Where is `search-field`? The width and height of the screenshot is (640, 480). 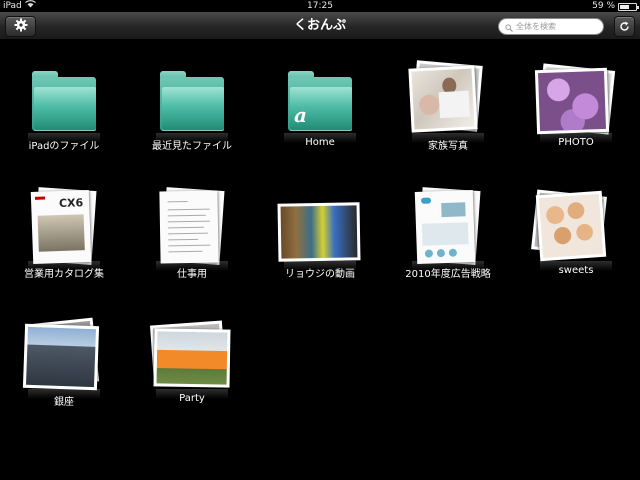 search-field is located at coordinates (551, 26).